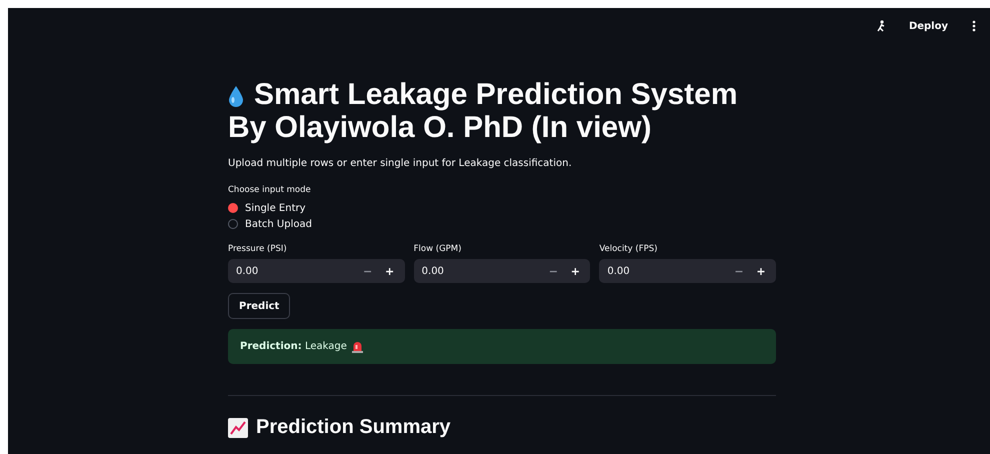  I want to click on field-label: Flow (GPM), so click(438, 249).